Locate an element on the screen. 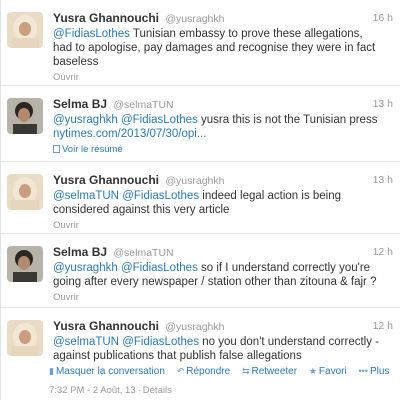  summary-icon is located at coordinates (56, 149).